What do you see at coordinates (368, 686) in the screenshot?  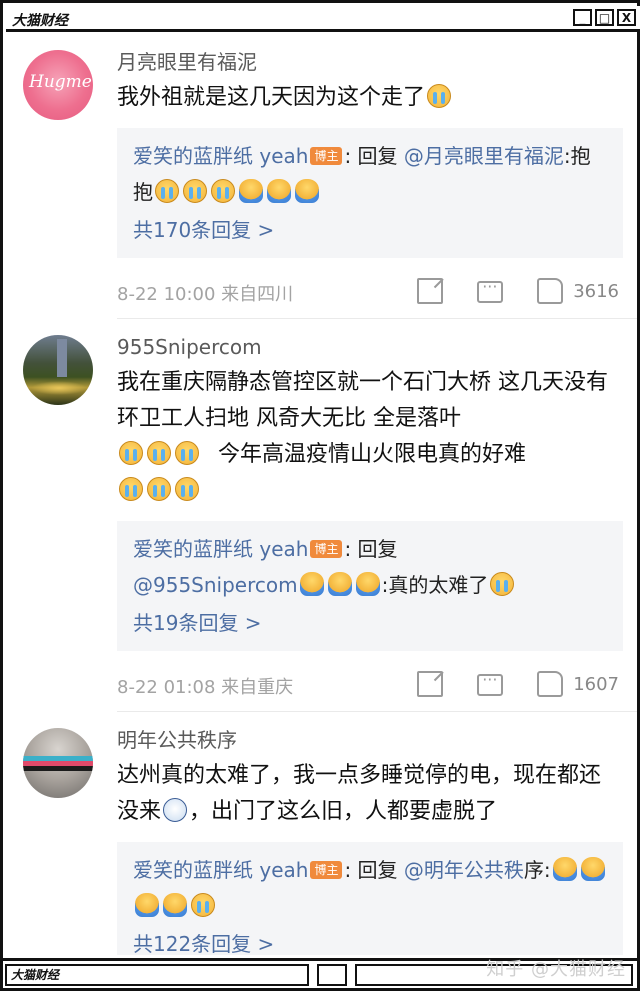 I see `comment-meta: 8-22 01:08 来自重庆 1607` at bounding box center [368, 686].